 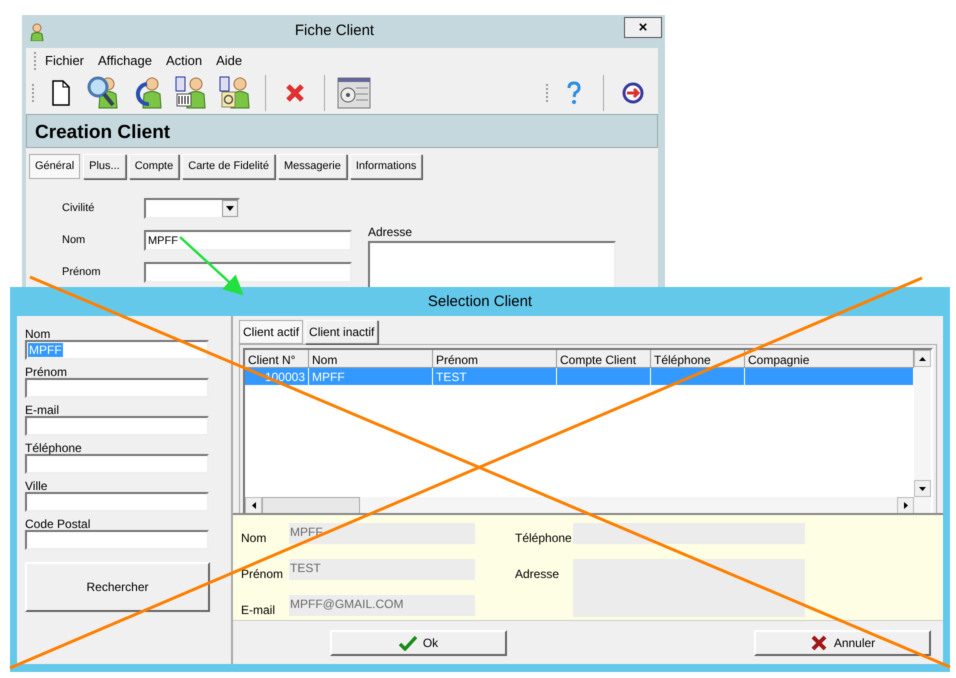 I want to click on column-header: Téléphone, so click(x=698, y=359).